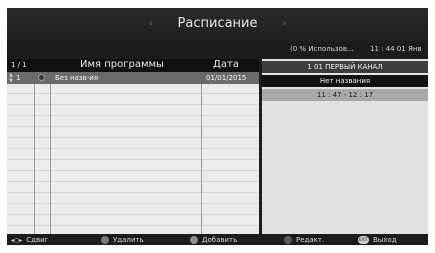 Image resolution: width=435 pixels, height=253 pixels. Describe the element at coordinates (345, 95) in the screenshot. I see `program-time: 11 : 47 - 12 : 17` at that location.